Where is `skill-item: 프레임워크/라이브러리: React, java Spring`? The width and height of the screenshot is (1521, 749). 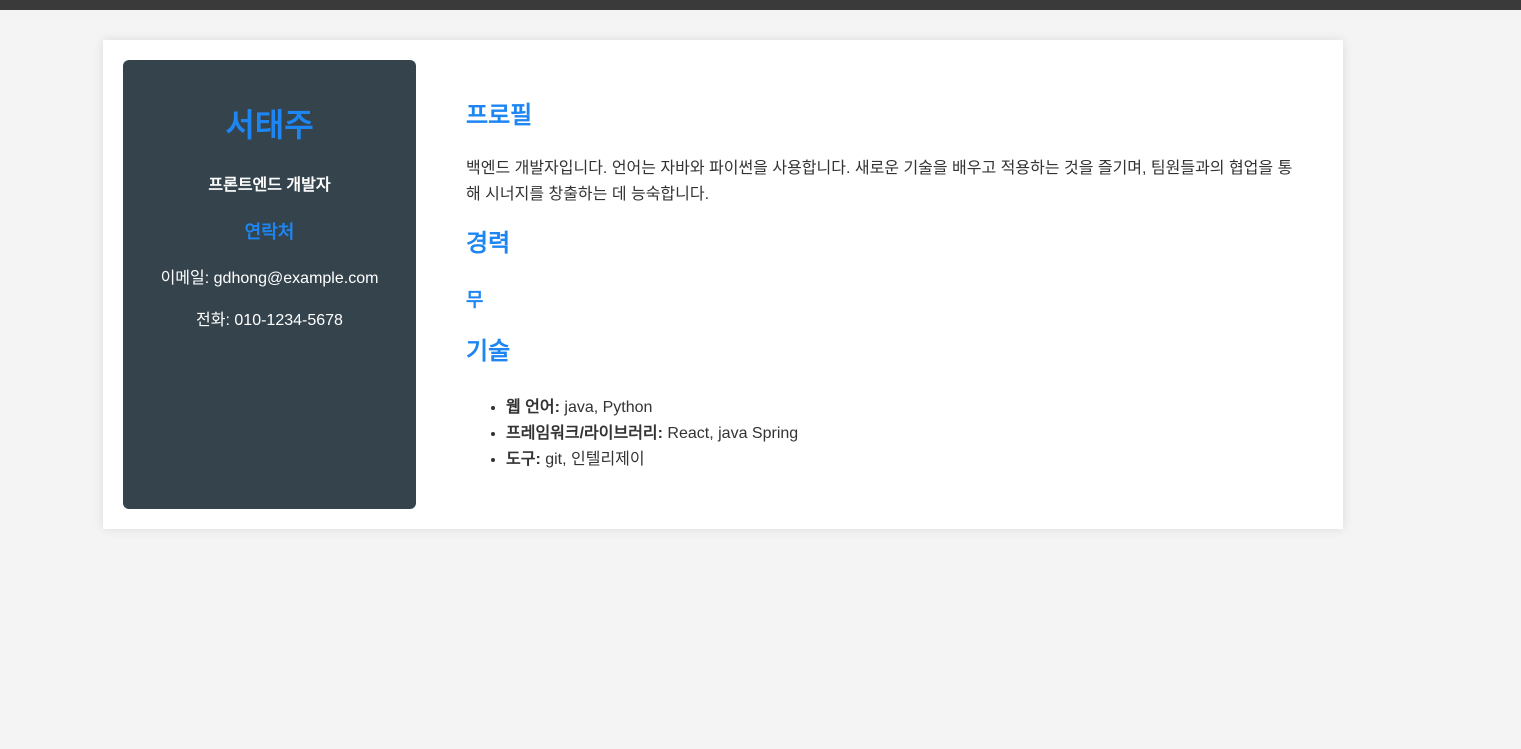
skill-item: 프레임워크/라이브러리: React, java Spring is located at coordinates (652, 434).